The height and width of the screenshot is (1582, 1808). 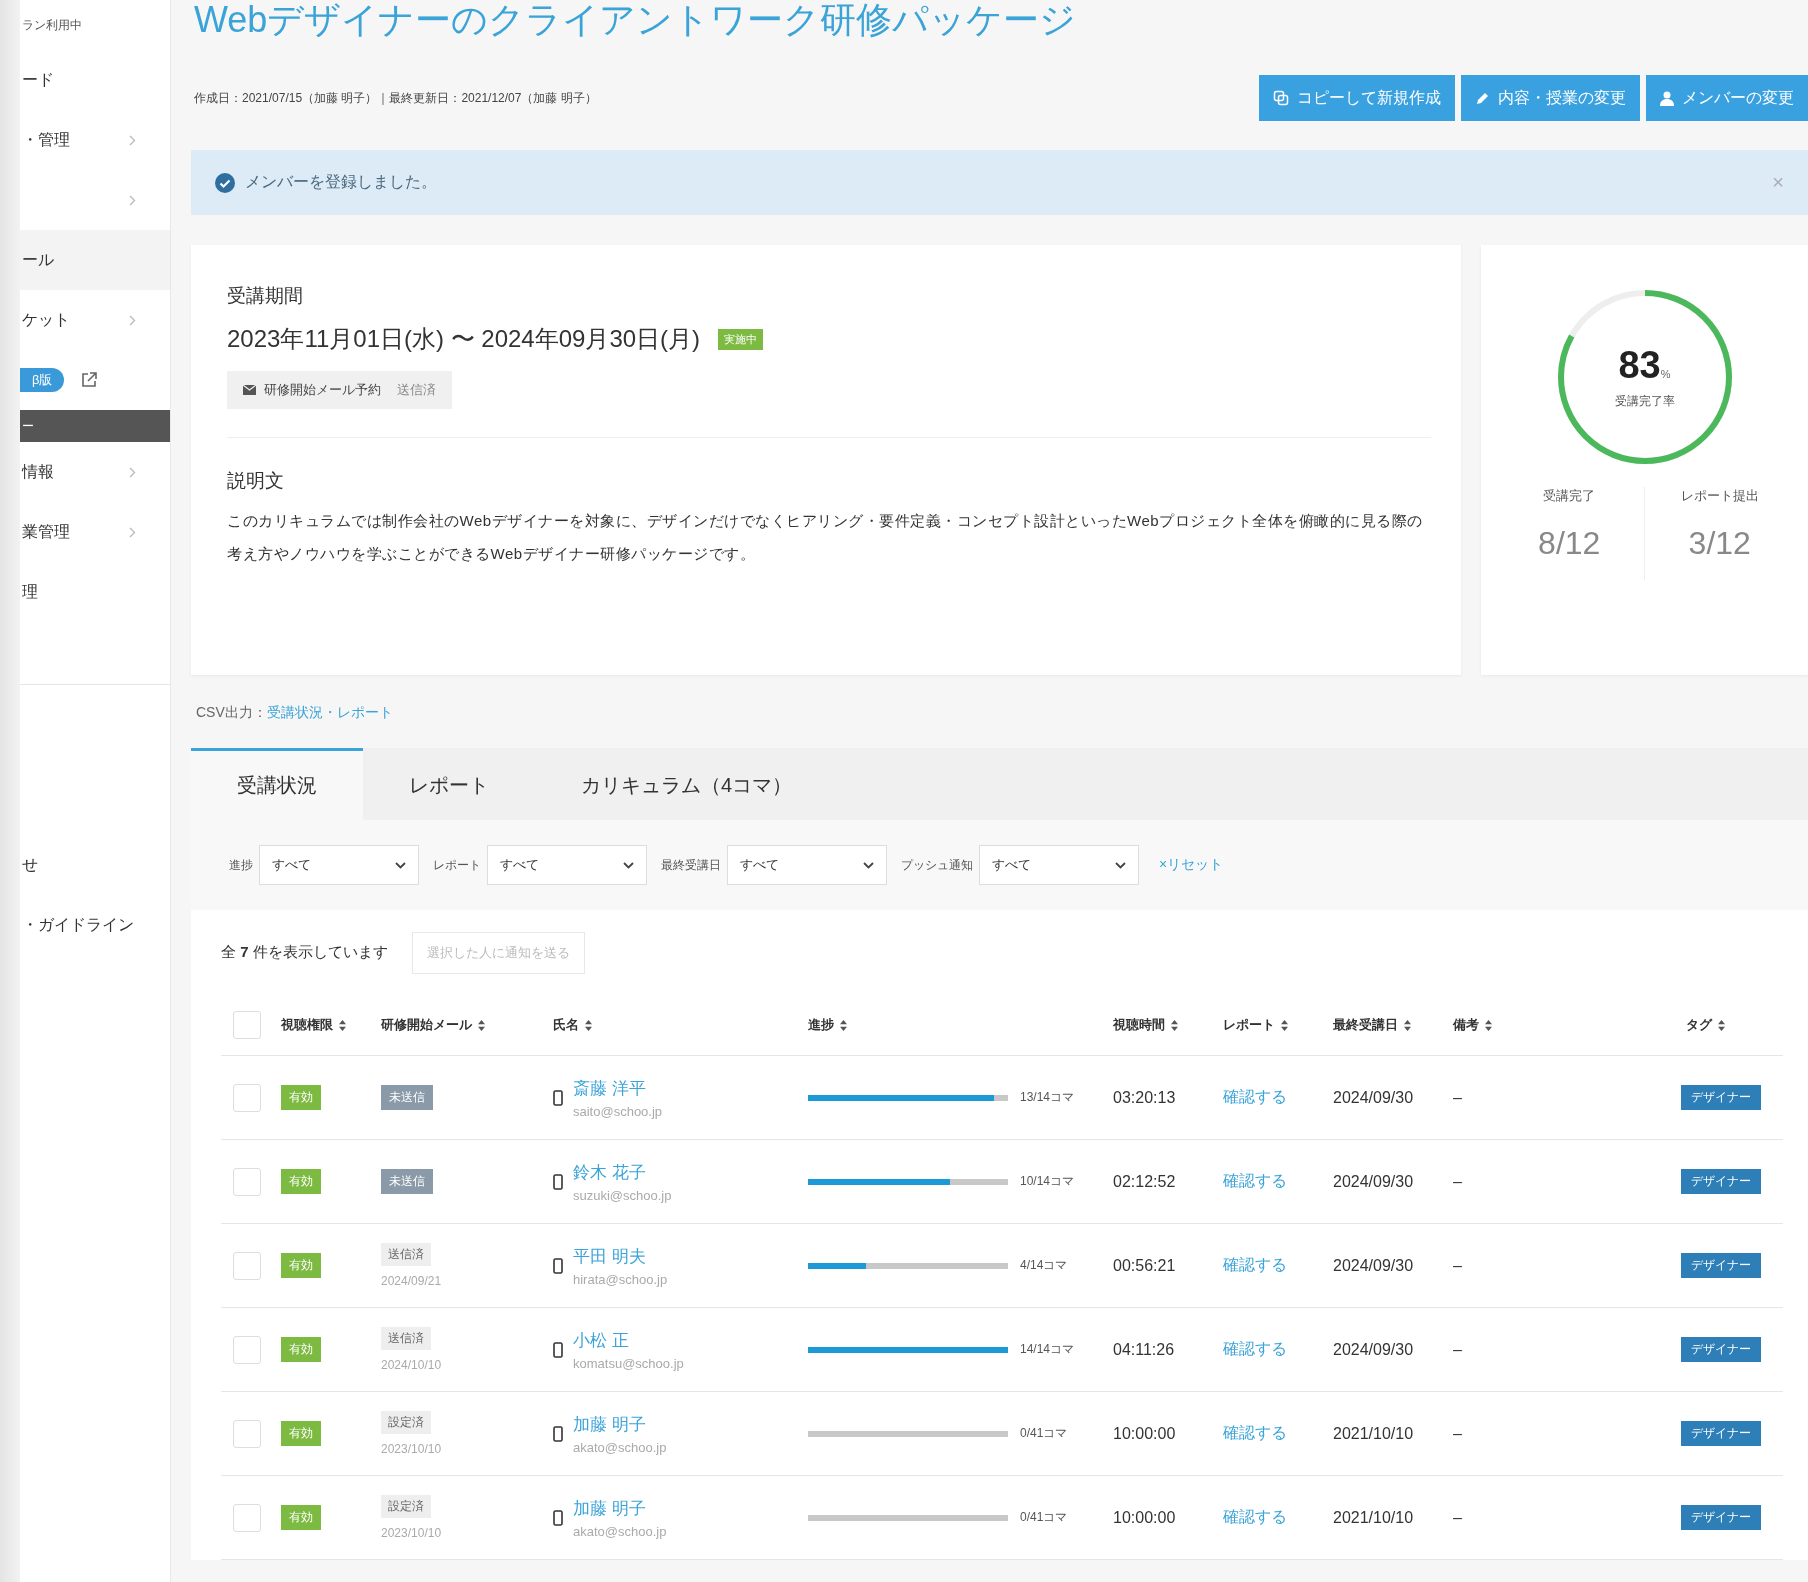 I want to click on sidebar-item: ・ガイドライン, so click(x=95, y=925).